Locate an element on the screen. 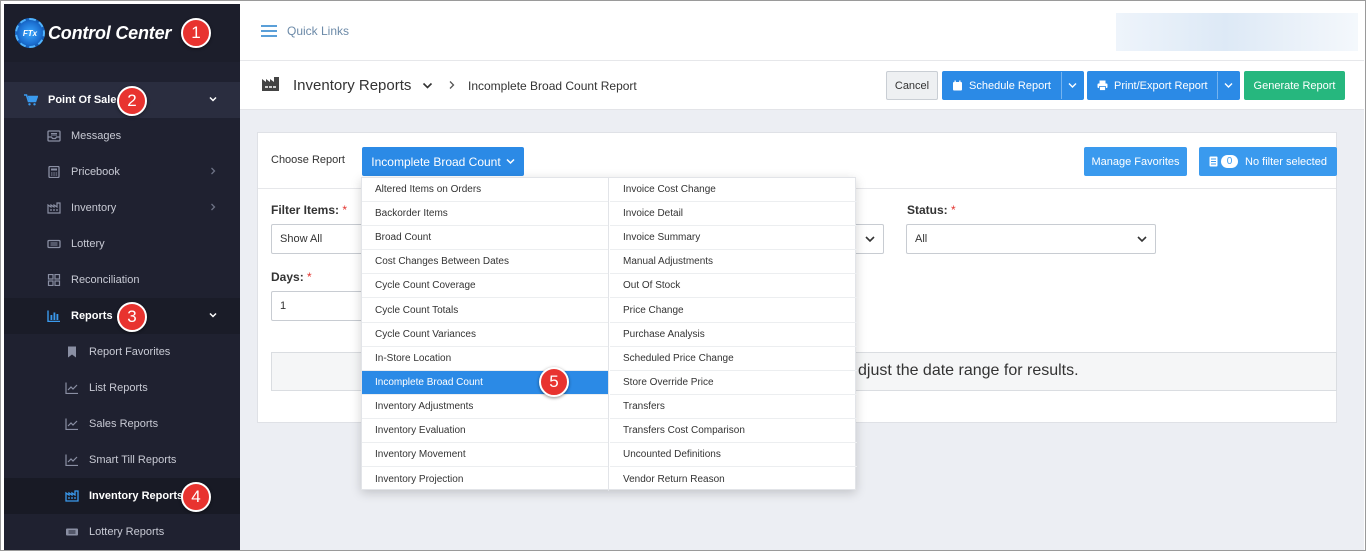 Image resolution: width=1366 pixels, height=551 pixels. schedule-report-toggle is located at coordinates (1072, 85).